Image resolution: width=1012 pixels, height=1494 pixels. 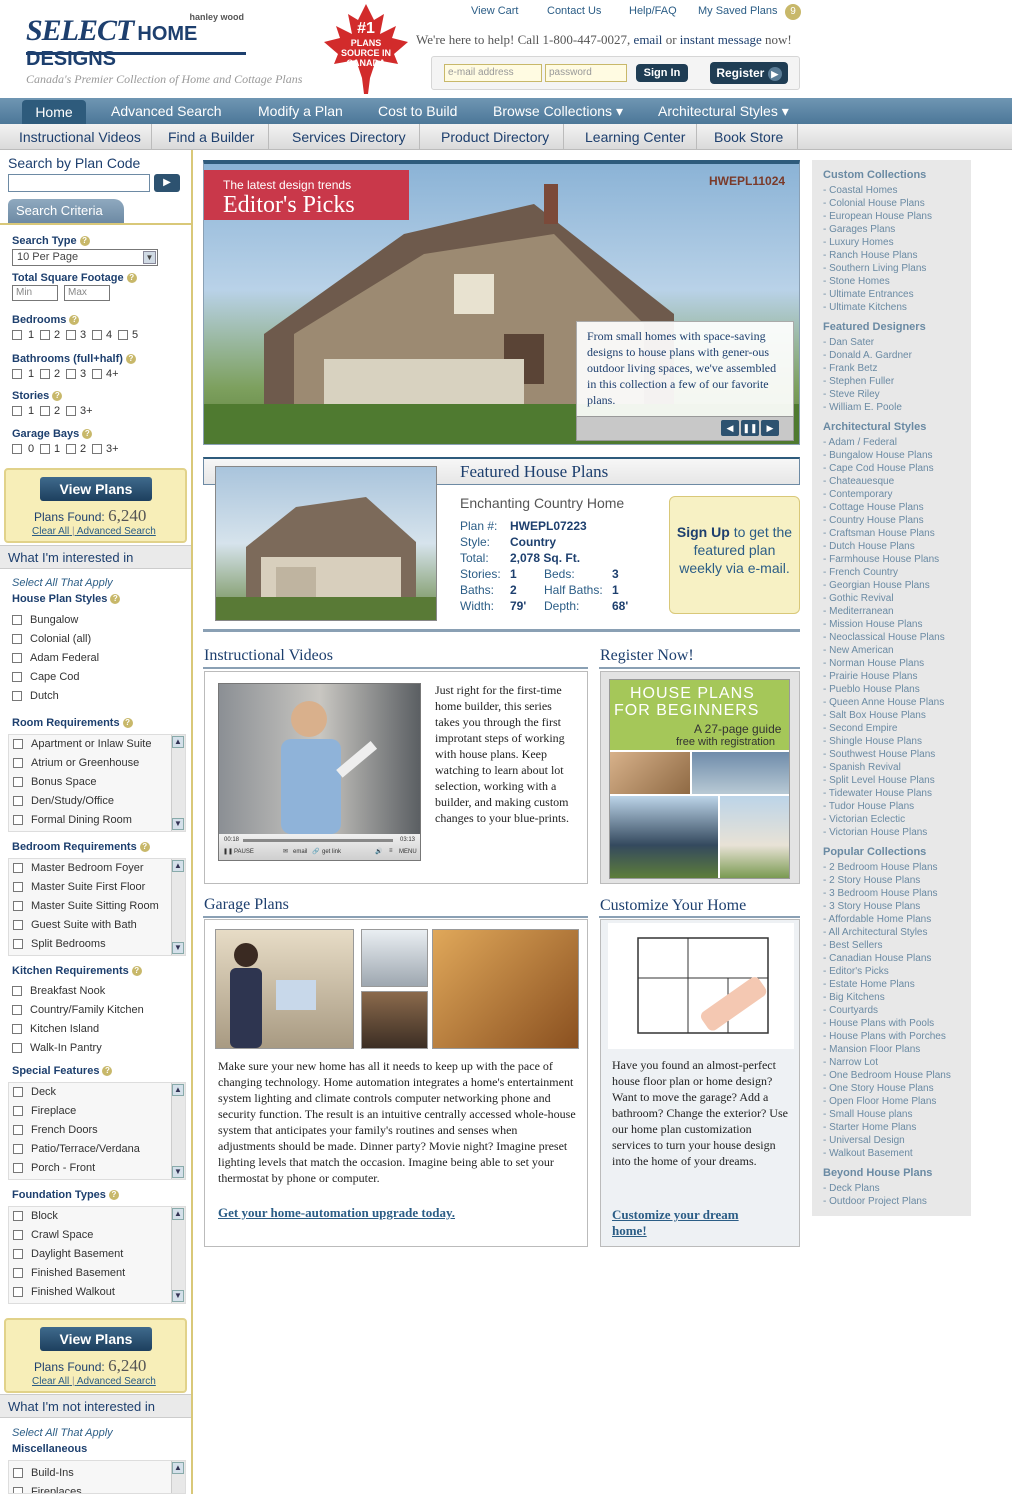 What do you see at coordinates (864, 1140) in the screenshot?
I see `popular-link: - Universal Design` at bounding box center [864, 1140].